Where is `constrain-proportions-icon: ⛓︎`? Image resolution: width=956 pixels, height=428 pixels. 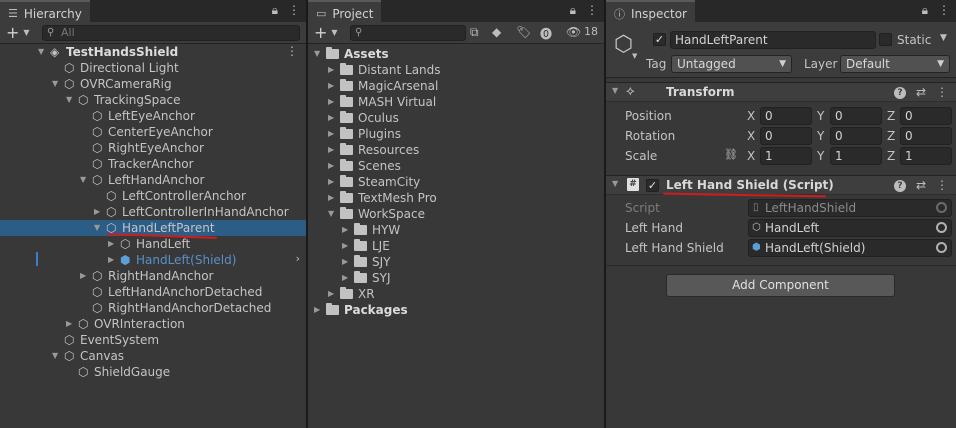 constrain-proportions-icon: ⛓︎ is located at coordinates (731, 154).